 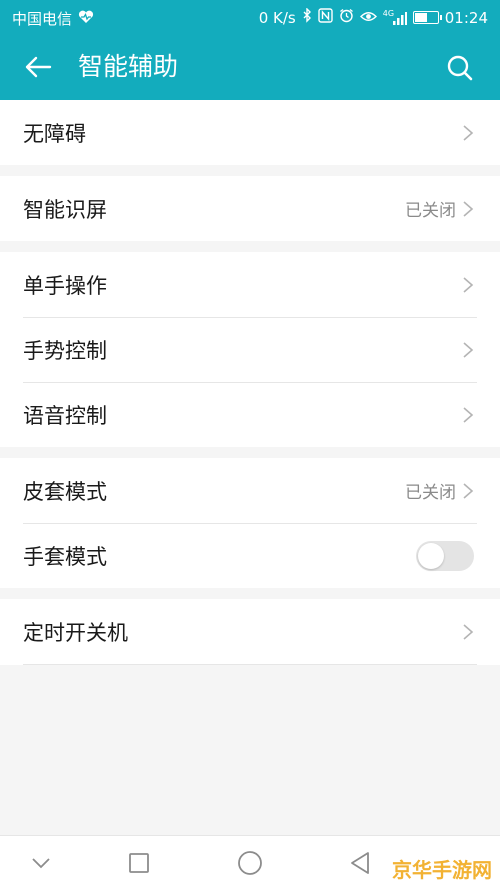 What do you see at coordinates (277, 17) in the screenshot?
I see `network-speed: 0 K/s` at bounding box center [277, 17].